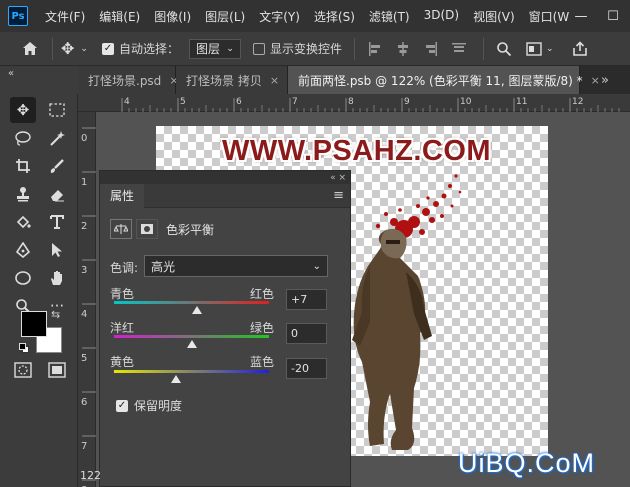 The width and height of the screenshot is (630, 487). Describe the element at coordinates (107, 48) in the screenshot. I see `auto-select-checkbox: ✓` at that location.